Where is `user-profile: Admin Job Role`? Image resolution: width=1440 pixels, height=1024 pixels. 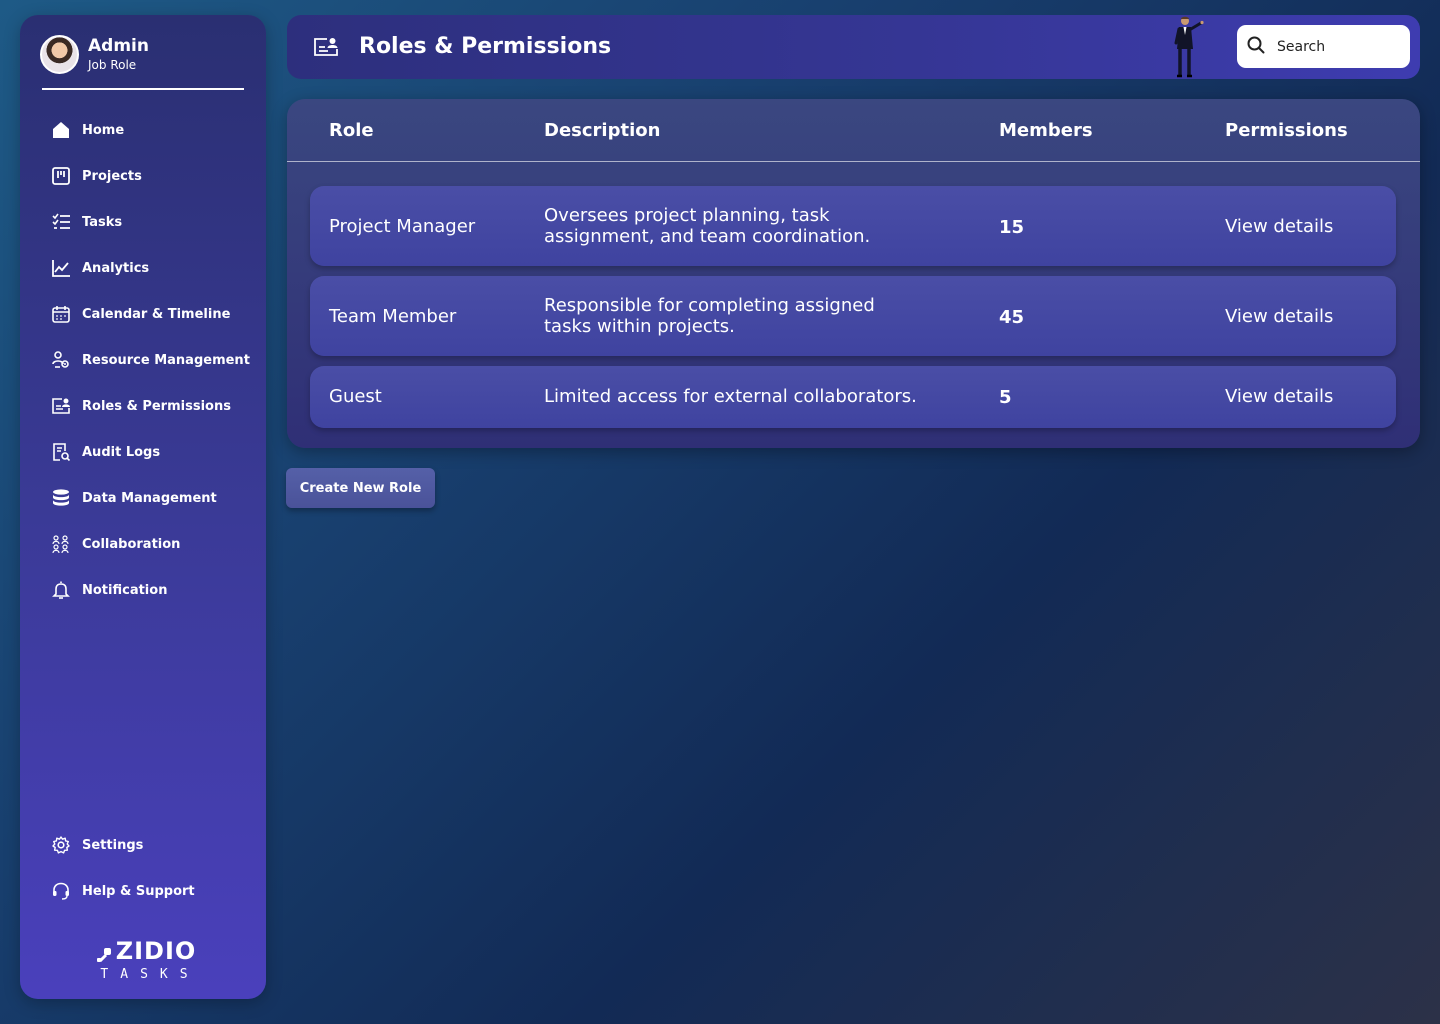
user-profile: Admin Job Role is located at coordinates (94, 54).